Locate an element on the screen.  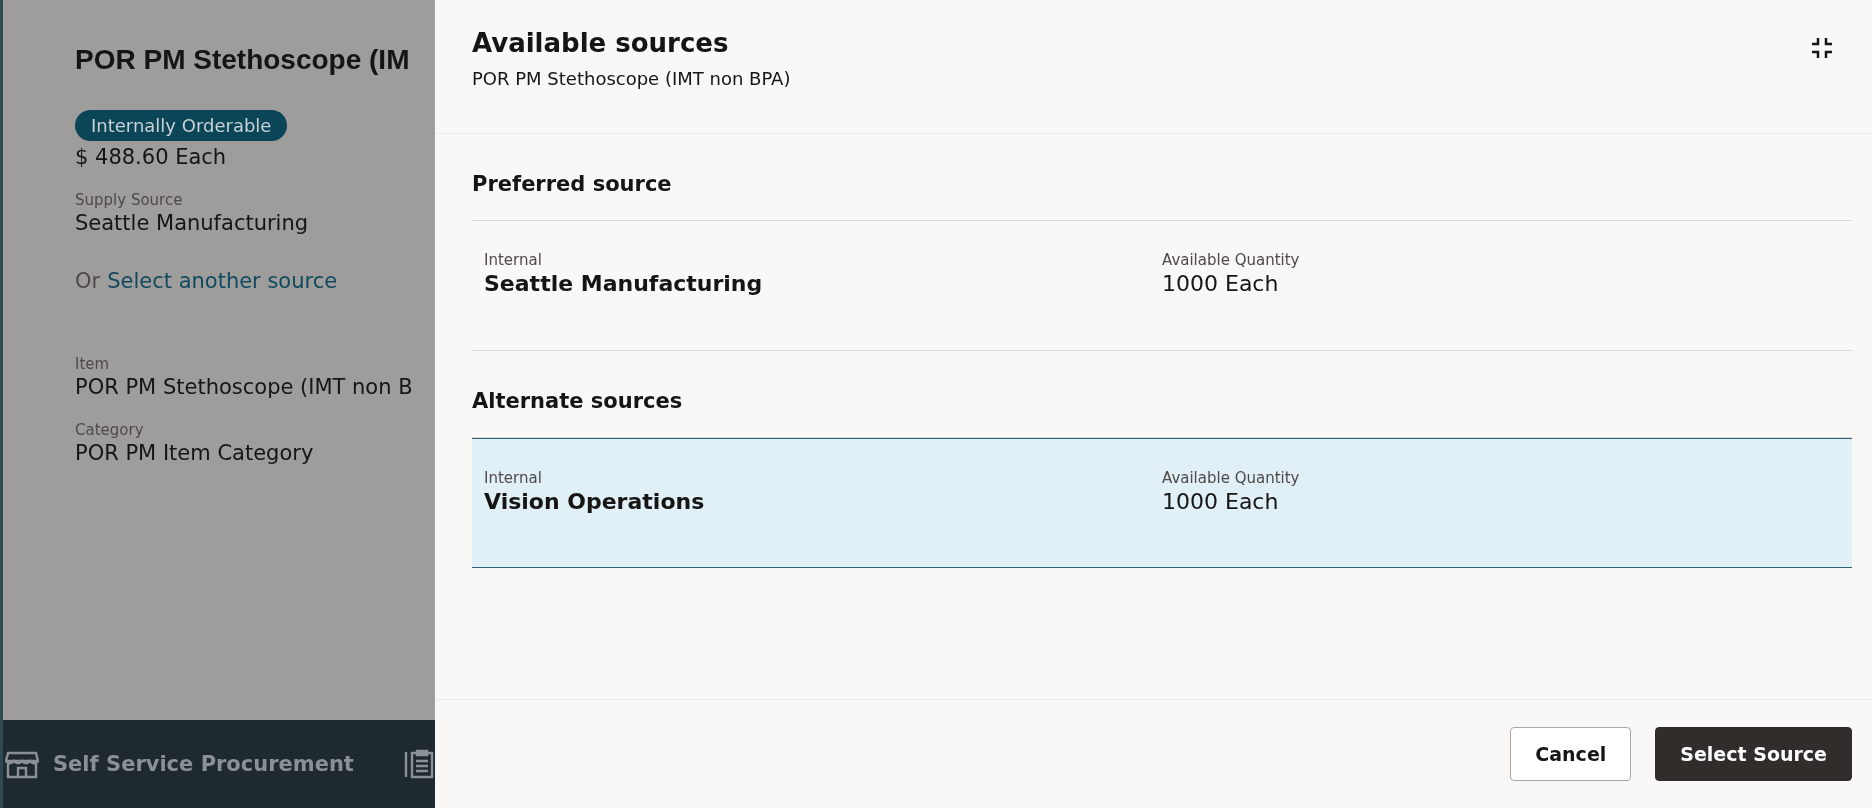
field-value: Seattle Manufacturing is located at coordinates (192, 223).